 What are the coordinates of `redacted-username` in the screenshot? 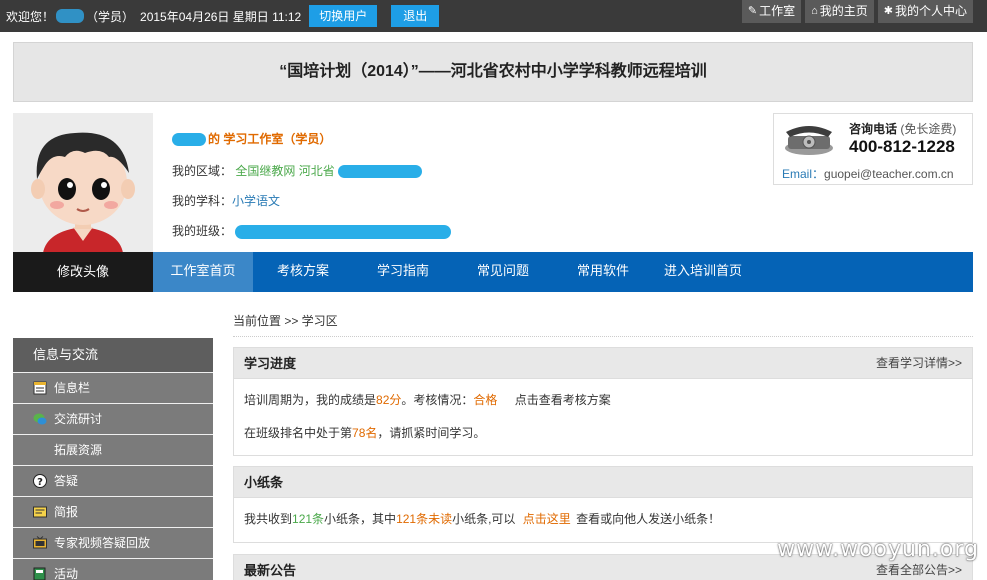 It's located at (70, 16).